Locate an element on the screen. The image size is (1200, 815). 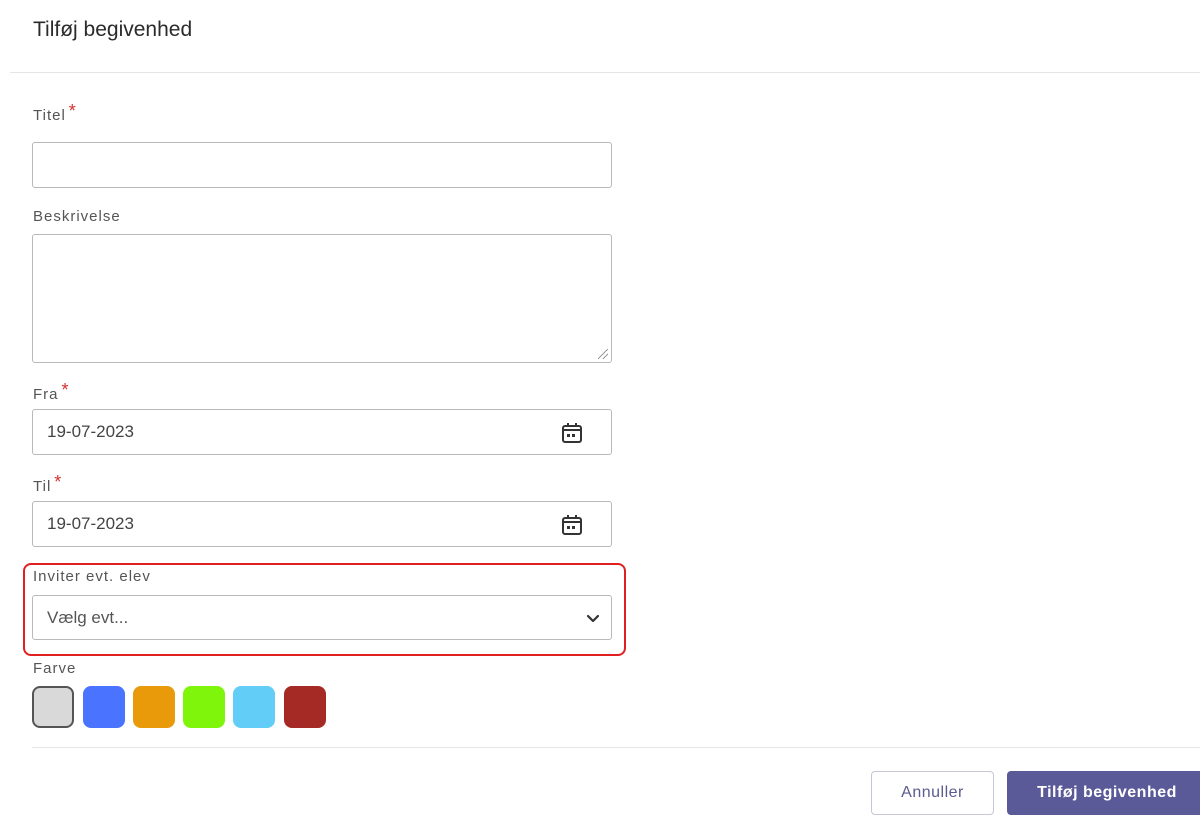
footer-divider is located at coordinates (616, 747).